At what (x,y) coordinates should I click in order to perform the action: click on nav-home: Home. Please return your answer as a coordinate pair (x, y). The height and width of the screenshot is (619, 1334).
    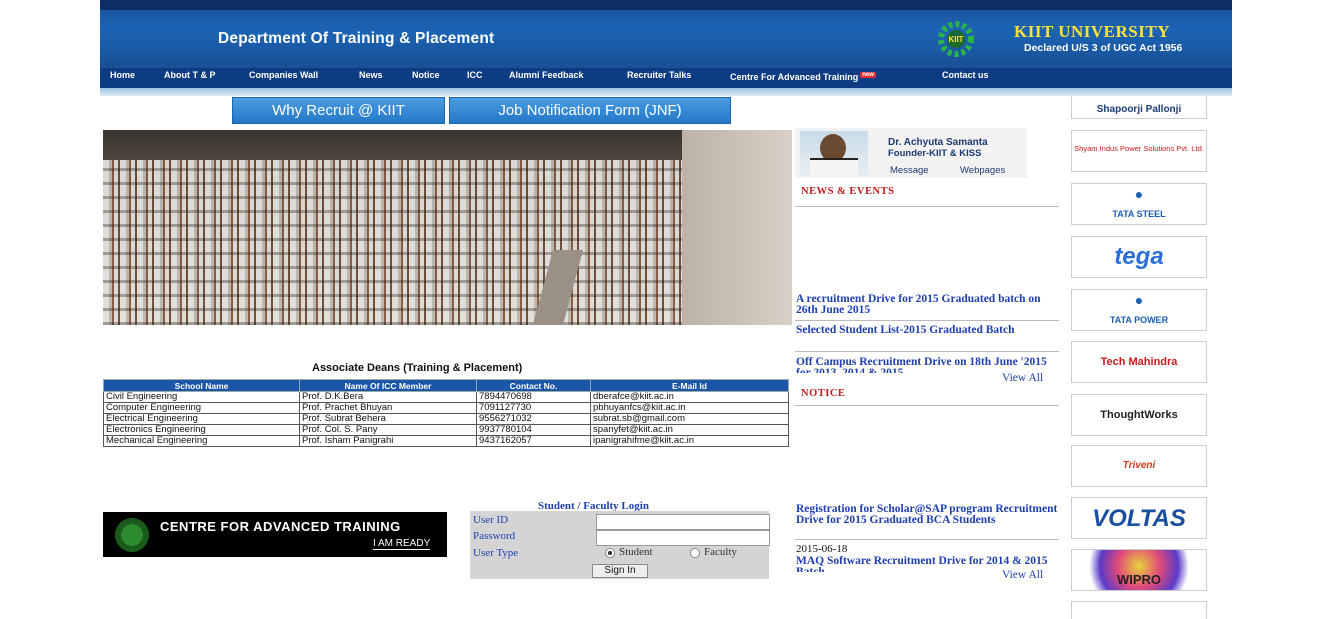
    Looking at the image, I should click on (122, 75).